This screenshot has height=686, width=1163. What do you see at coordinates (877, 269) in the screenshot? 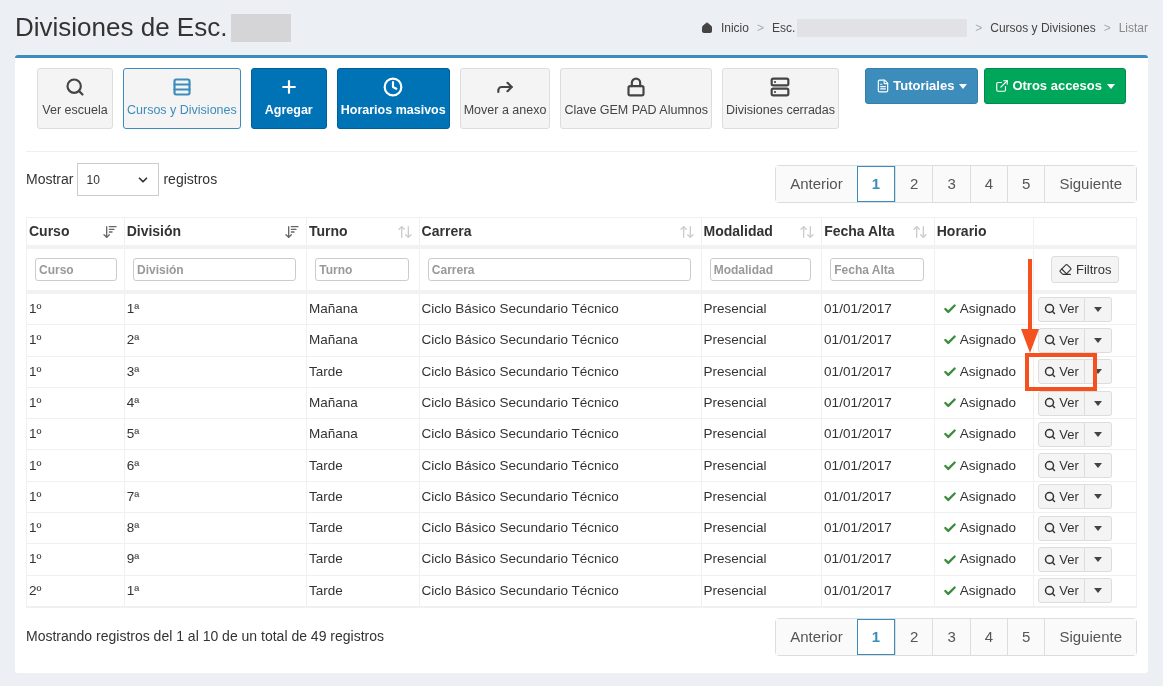
I see `filter-field: Fecha Alta` at bounding box center [877, 269].